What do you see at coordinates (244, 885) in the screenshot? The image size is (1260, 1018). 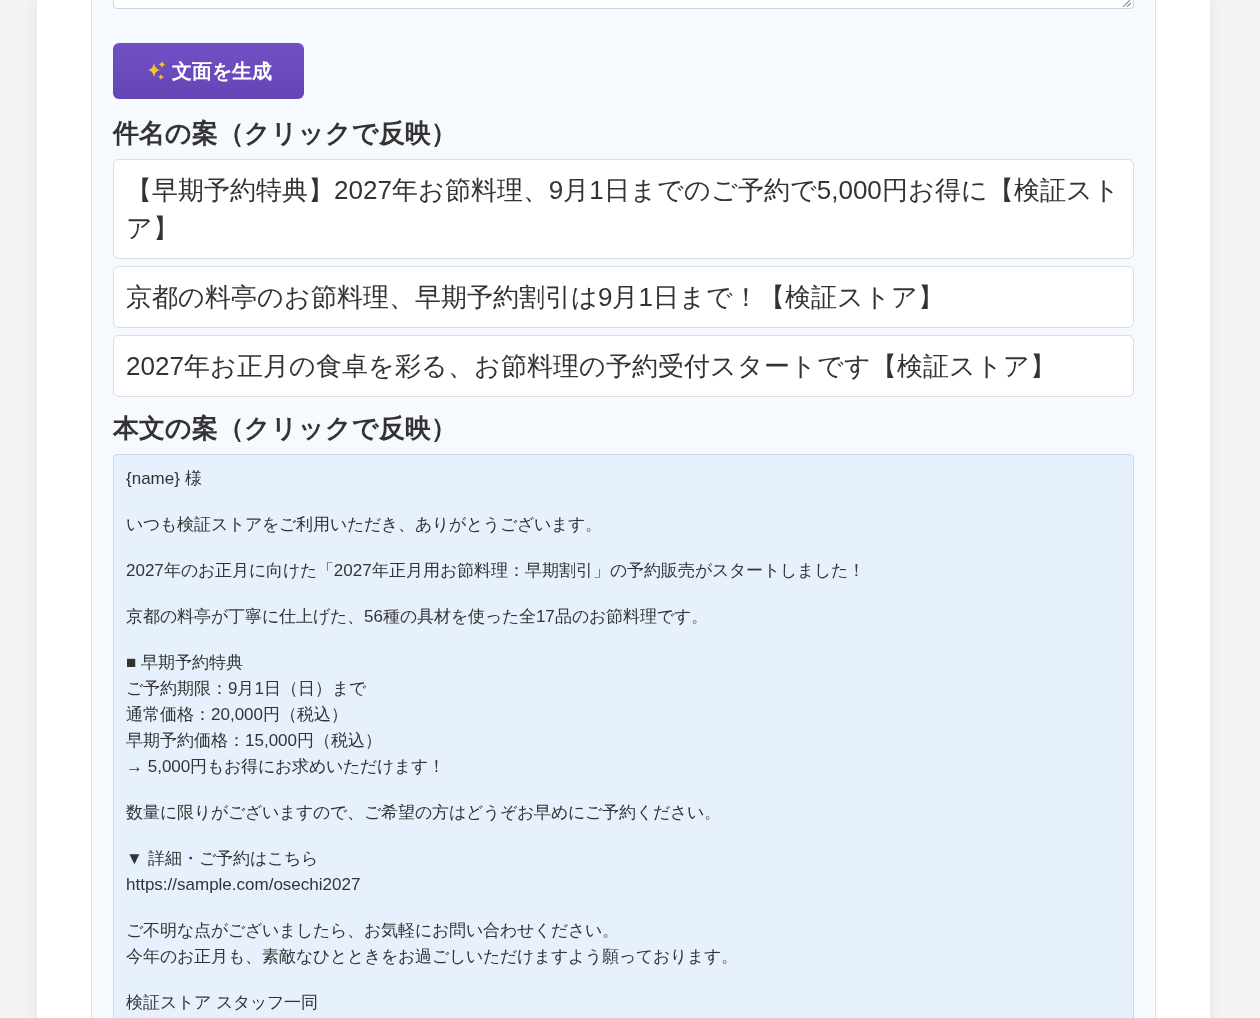 I see `body-text-line: https://sample.com/osechi2027` at bounding box center [244, 885].